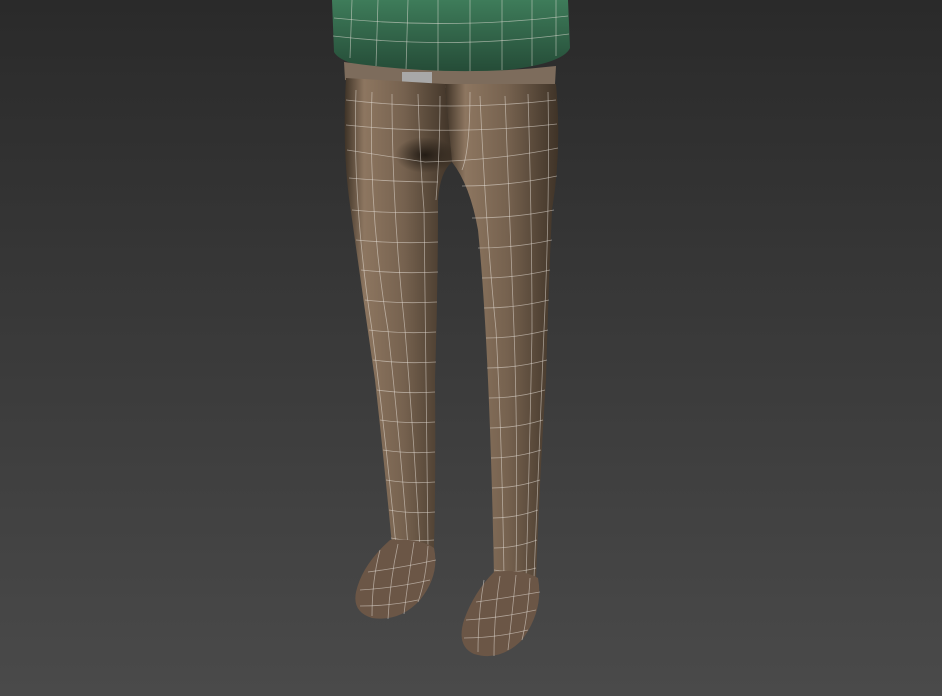  I want to click on left-shoe-mesh, so click(396, 579).